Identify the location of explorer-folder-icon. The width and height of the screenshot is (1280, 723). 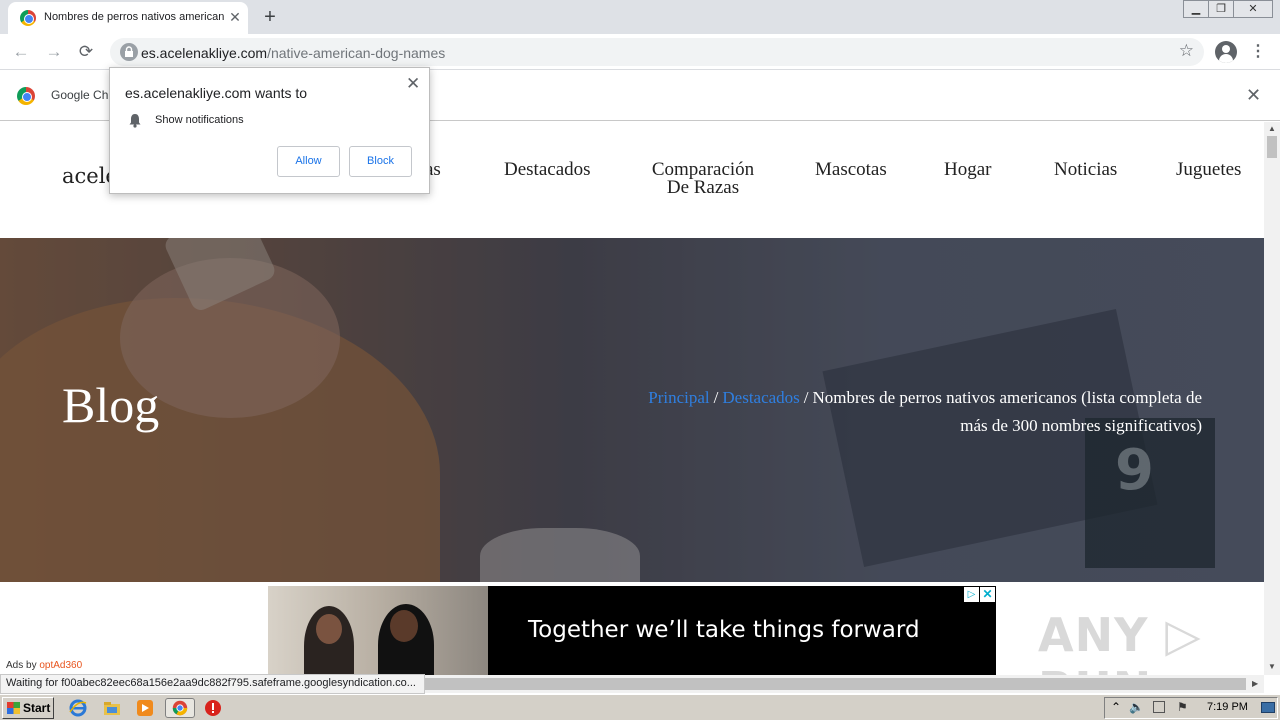
(113, 708).